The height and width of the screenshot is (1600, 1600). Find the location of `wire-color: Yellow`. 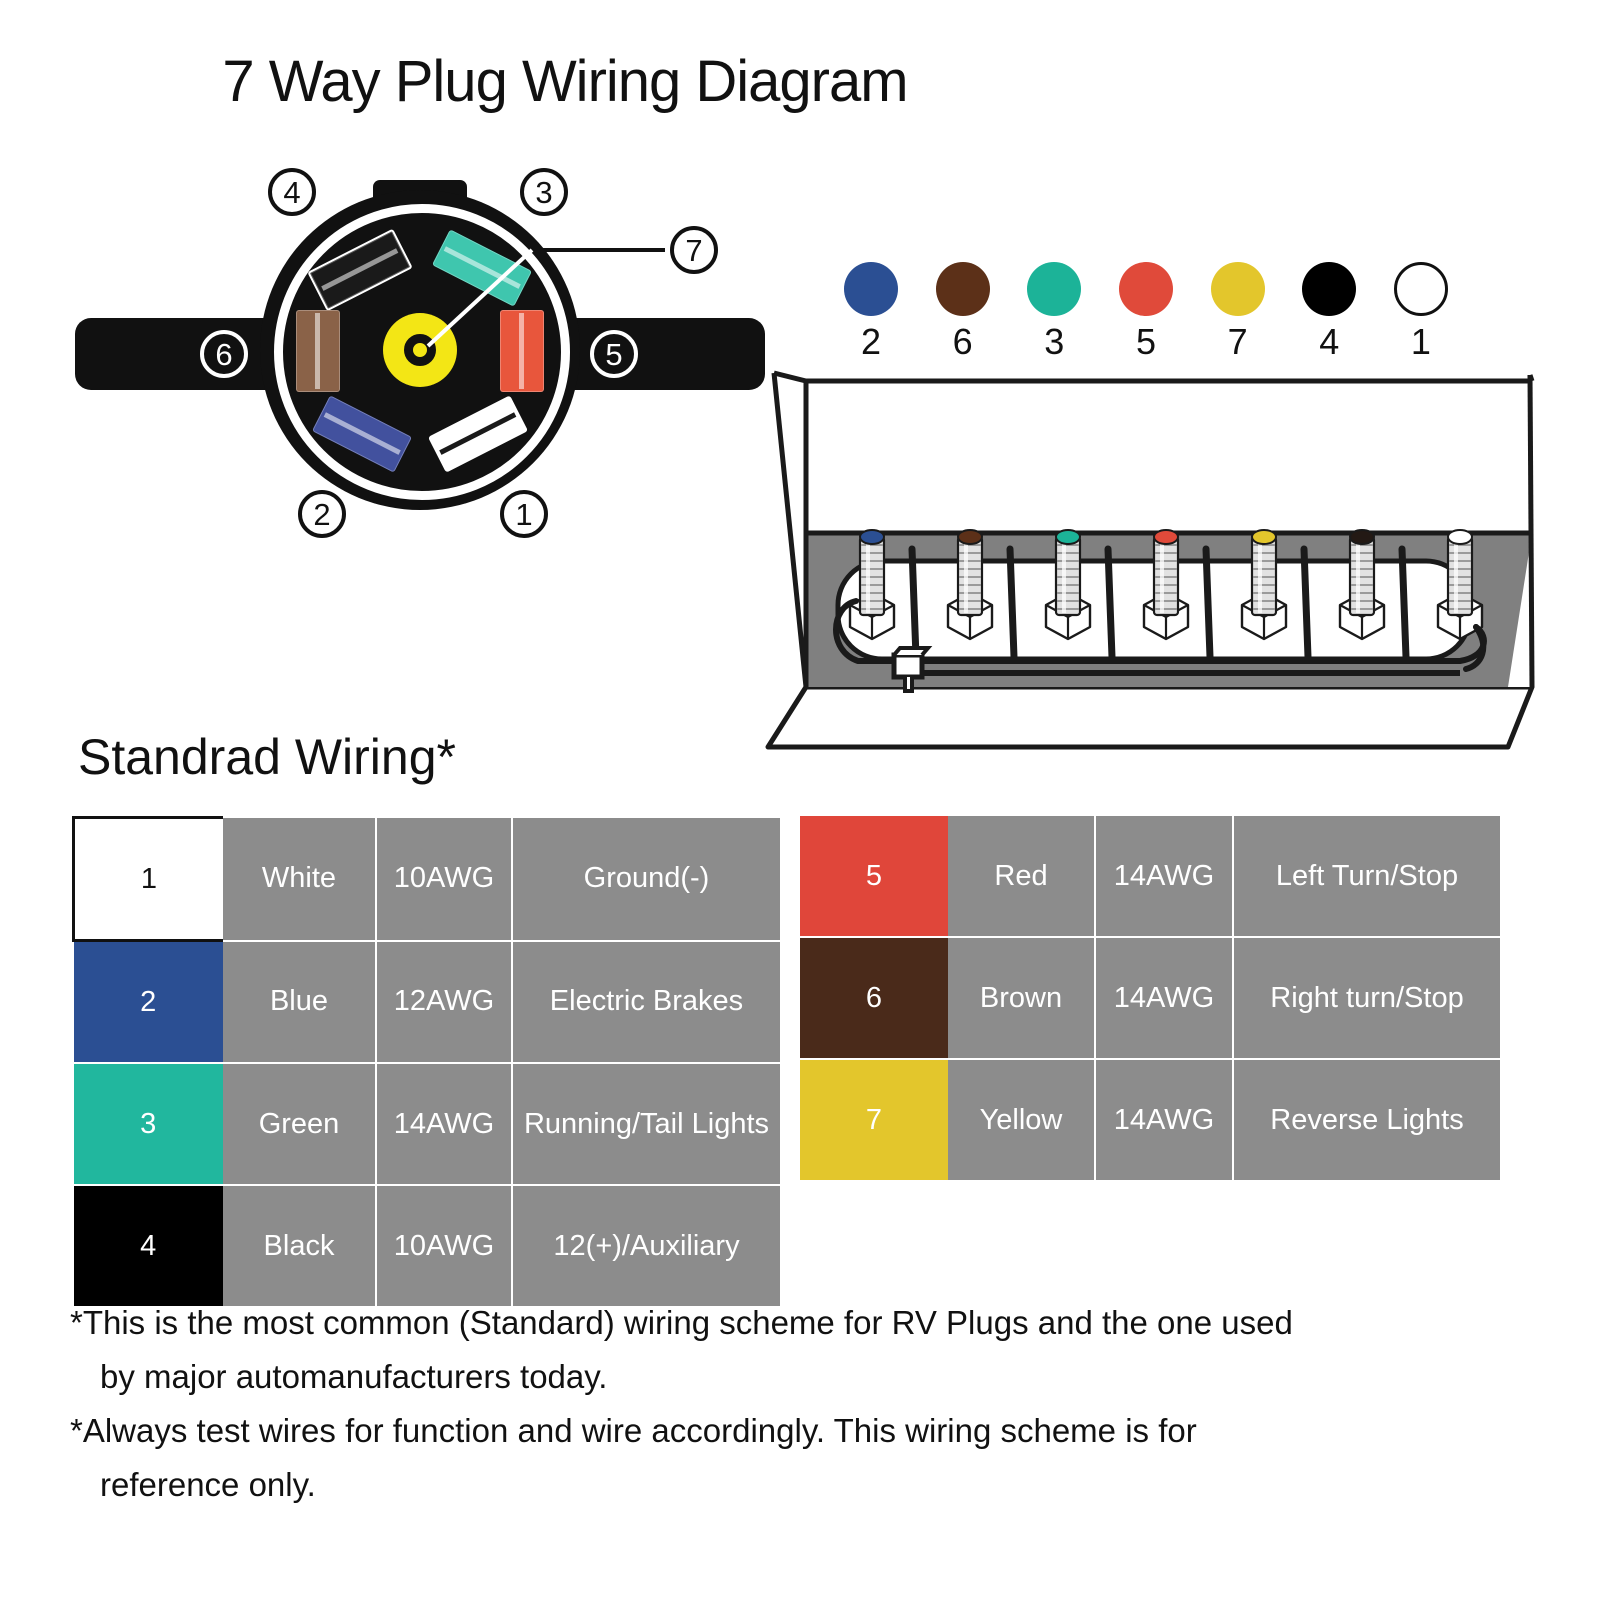

wire-color: Yellow is located at coordinates (1022, 1119).